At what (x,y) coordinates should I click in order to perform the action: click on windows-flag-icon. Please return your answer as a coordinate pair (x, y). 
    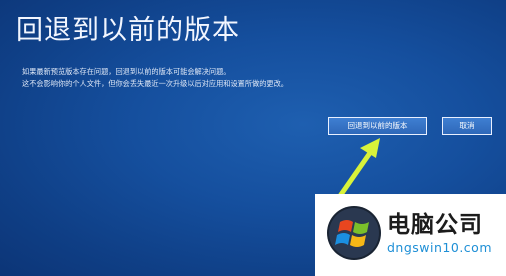
    Looking at the image, I should click on (354, 233).